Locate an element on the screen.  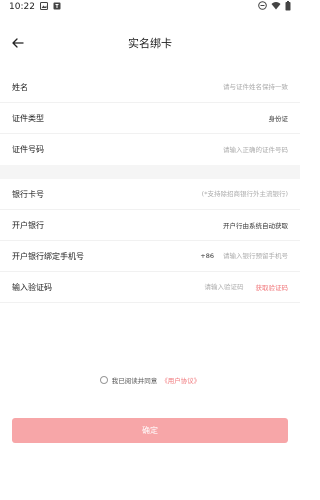
wifi-icon is located at coordinates (276, 7).